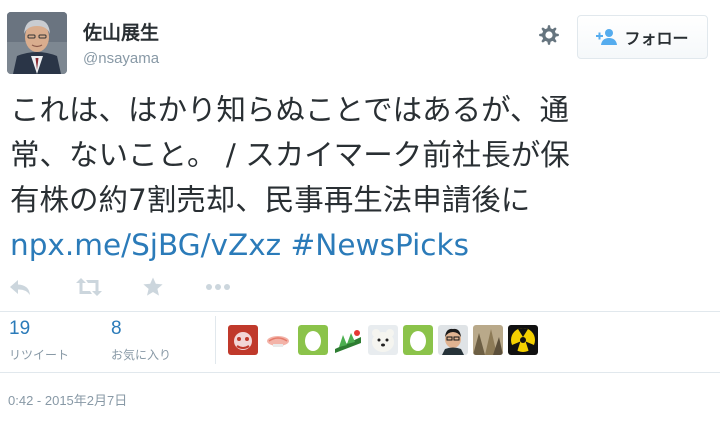 The image size is (720, 425). I want to click on add-user-icon, so click(607, 37).